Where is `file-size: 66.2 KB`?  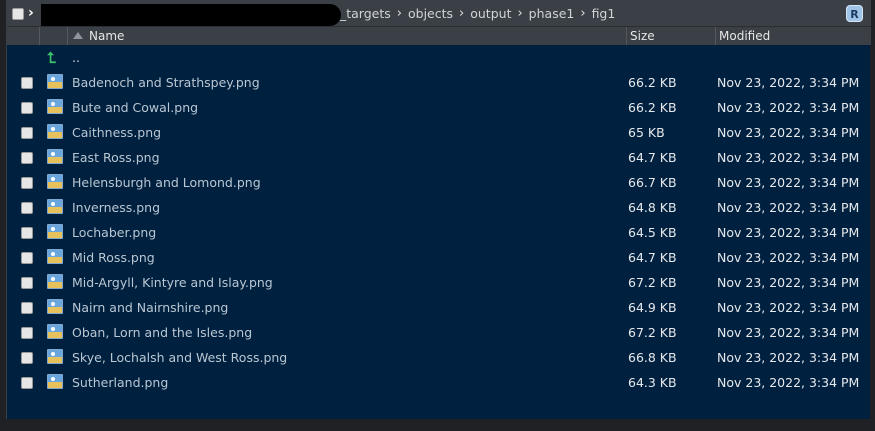
file-size: 66.2 KB is located at coordinates (652, 82).